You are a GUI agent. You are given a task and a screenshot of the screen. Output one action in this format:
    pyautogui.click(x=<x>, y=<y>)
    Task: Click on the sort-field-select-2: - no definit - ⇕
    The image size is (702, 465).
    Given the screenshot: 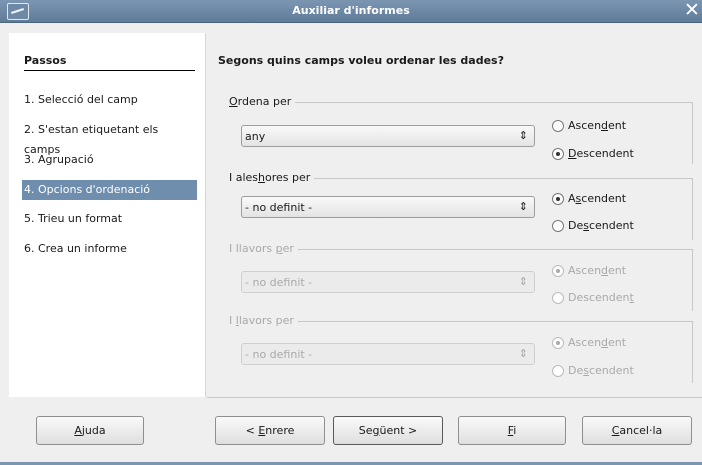 What is the action you would take?
    pyautogui.click(x=388, y=207)
    